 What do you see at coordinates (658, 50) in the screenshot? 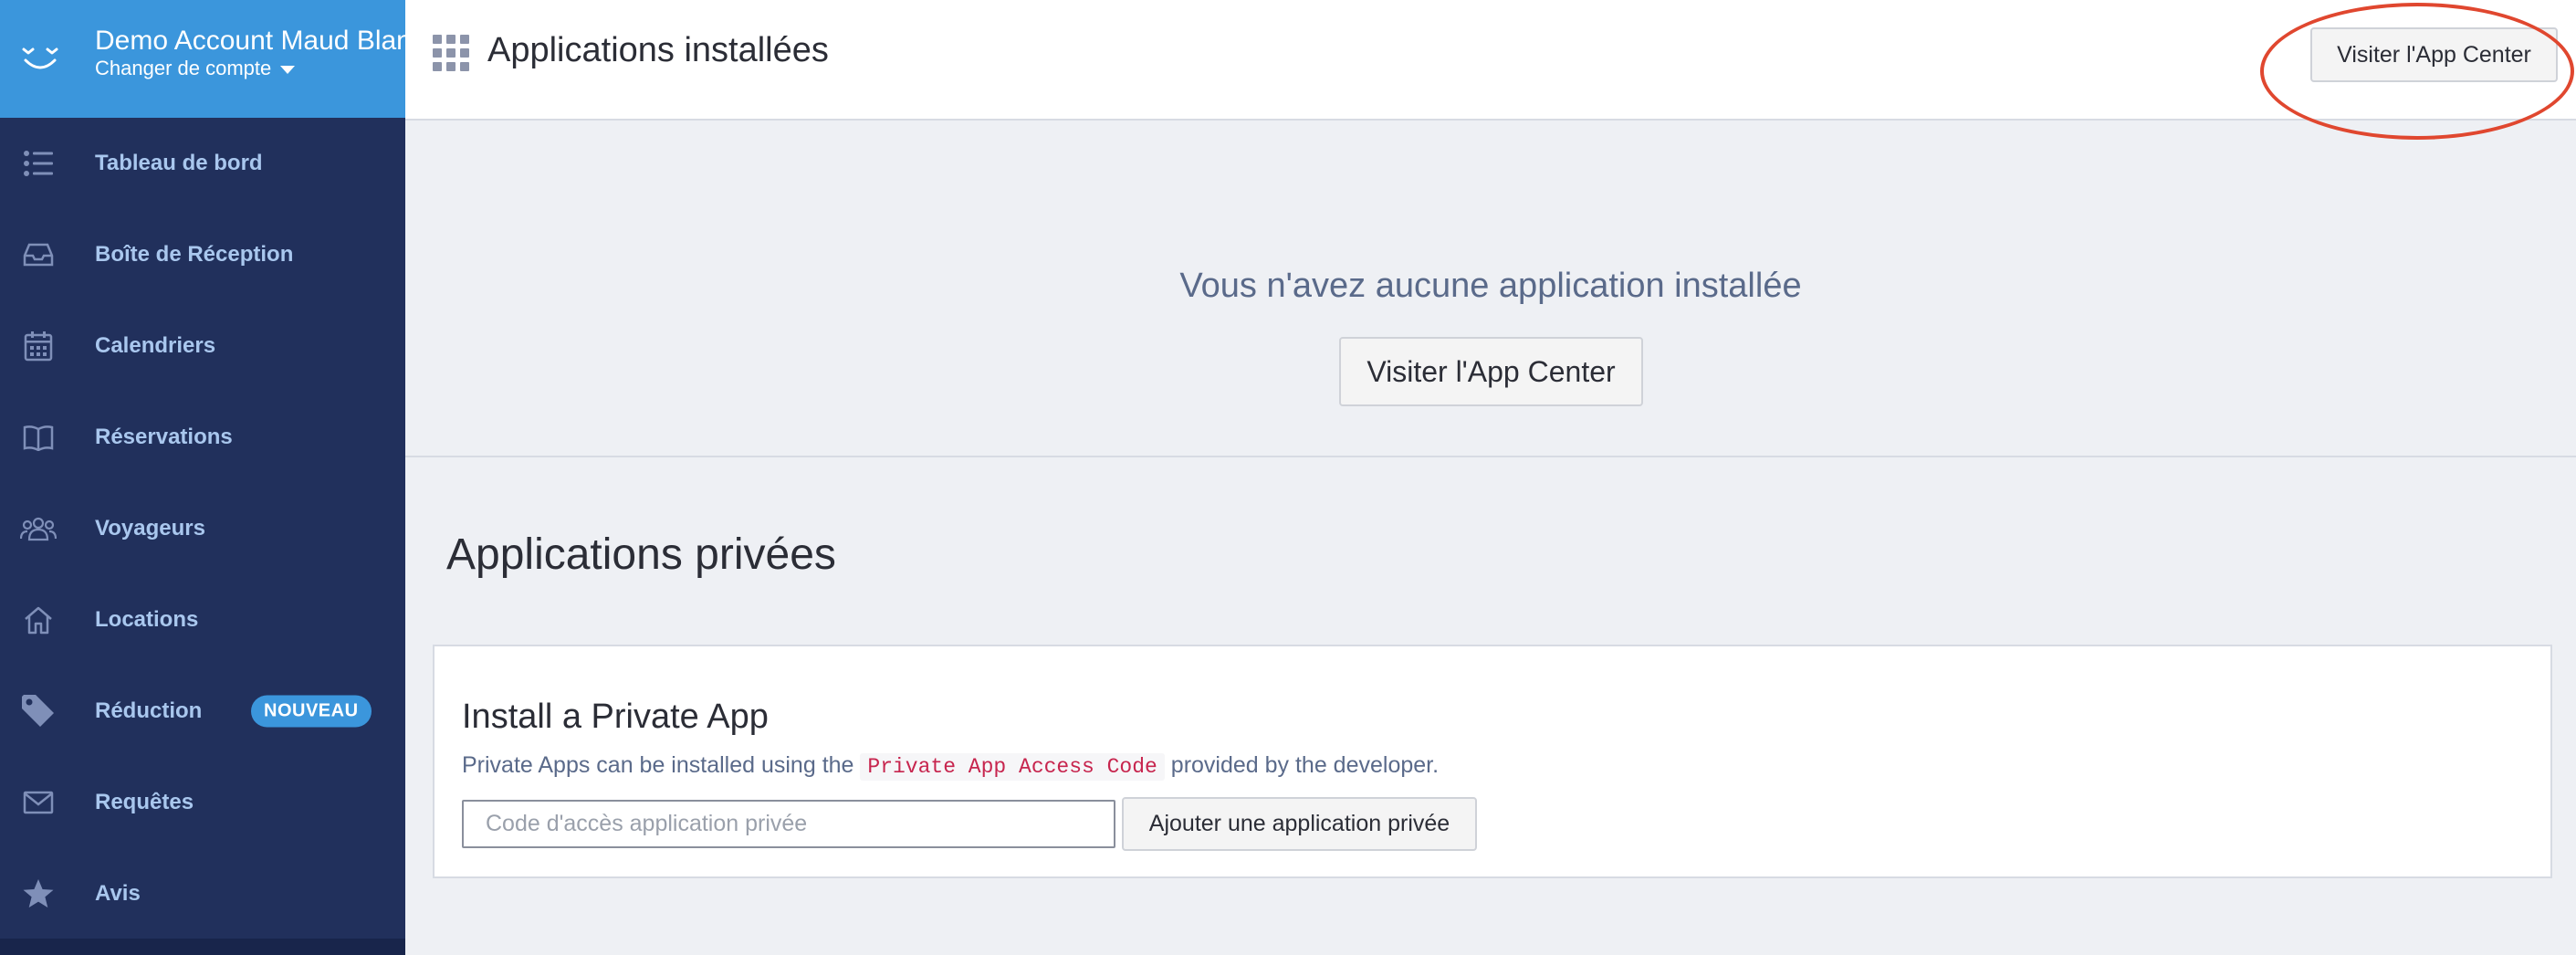
I see `page-title: Applications installées` at bounding box center [658, 50].